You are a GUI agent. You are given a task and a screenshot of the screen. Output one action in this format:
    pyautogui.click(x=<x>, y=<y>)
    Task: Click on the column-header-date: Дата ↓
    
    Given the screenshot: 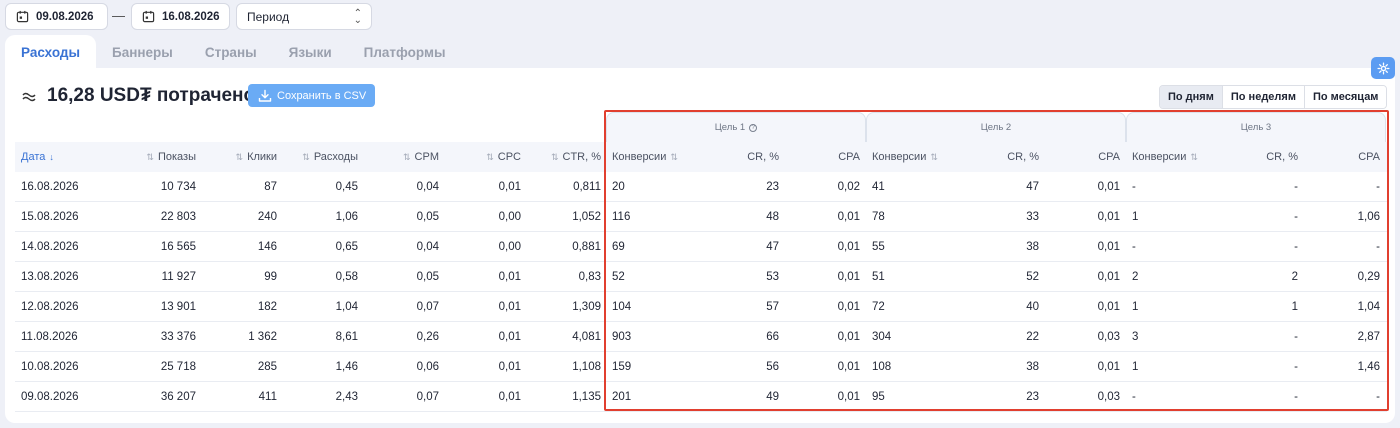 What is the action you would take?
    pyautogui.click(x=76, y=157)
    